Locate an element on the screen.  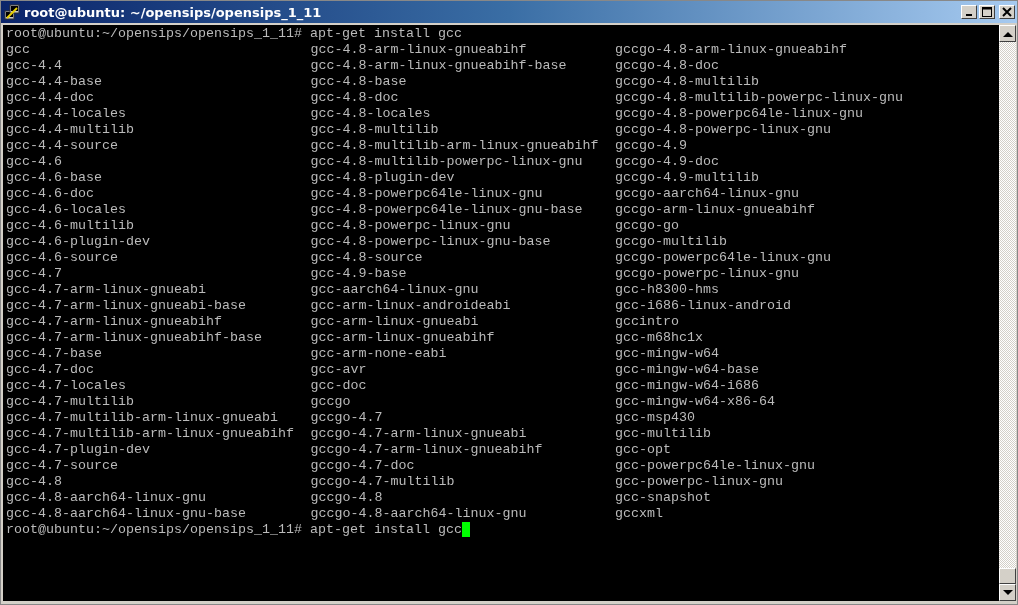
completion-item: gcc-avr is located at coordinates (338, 370).